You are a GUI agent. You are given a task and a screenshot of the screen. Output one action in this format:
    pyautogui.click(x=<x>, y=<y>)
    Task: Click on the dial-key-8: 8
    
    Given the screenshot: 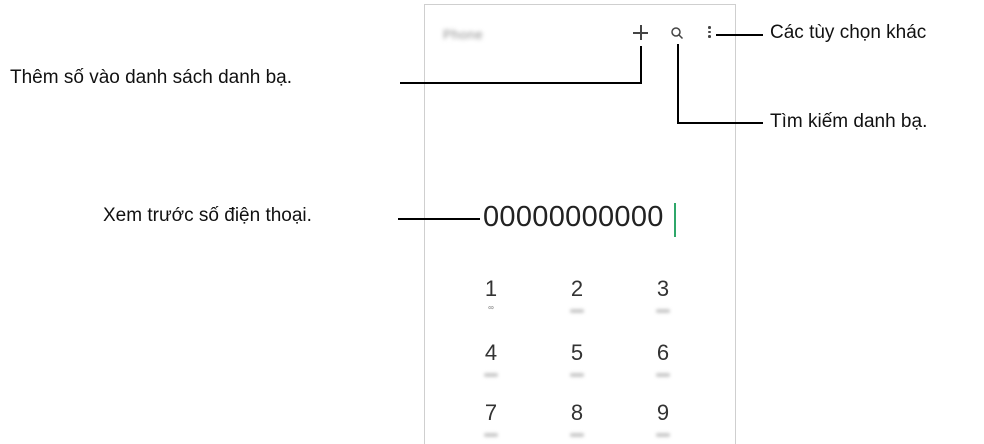 What is the action you would take?
    pyautogui.click(x=577, y=419)
    